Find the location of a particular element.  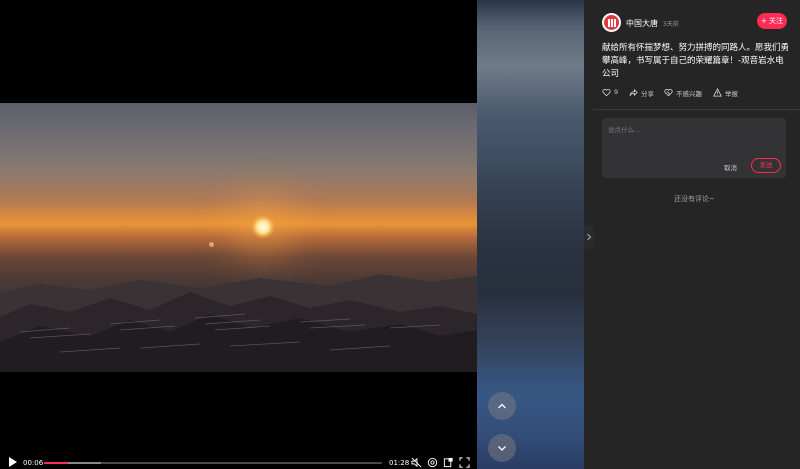

heart-icon is located at coordinates (606, 92).